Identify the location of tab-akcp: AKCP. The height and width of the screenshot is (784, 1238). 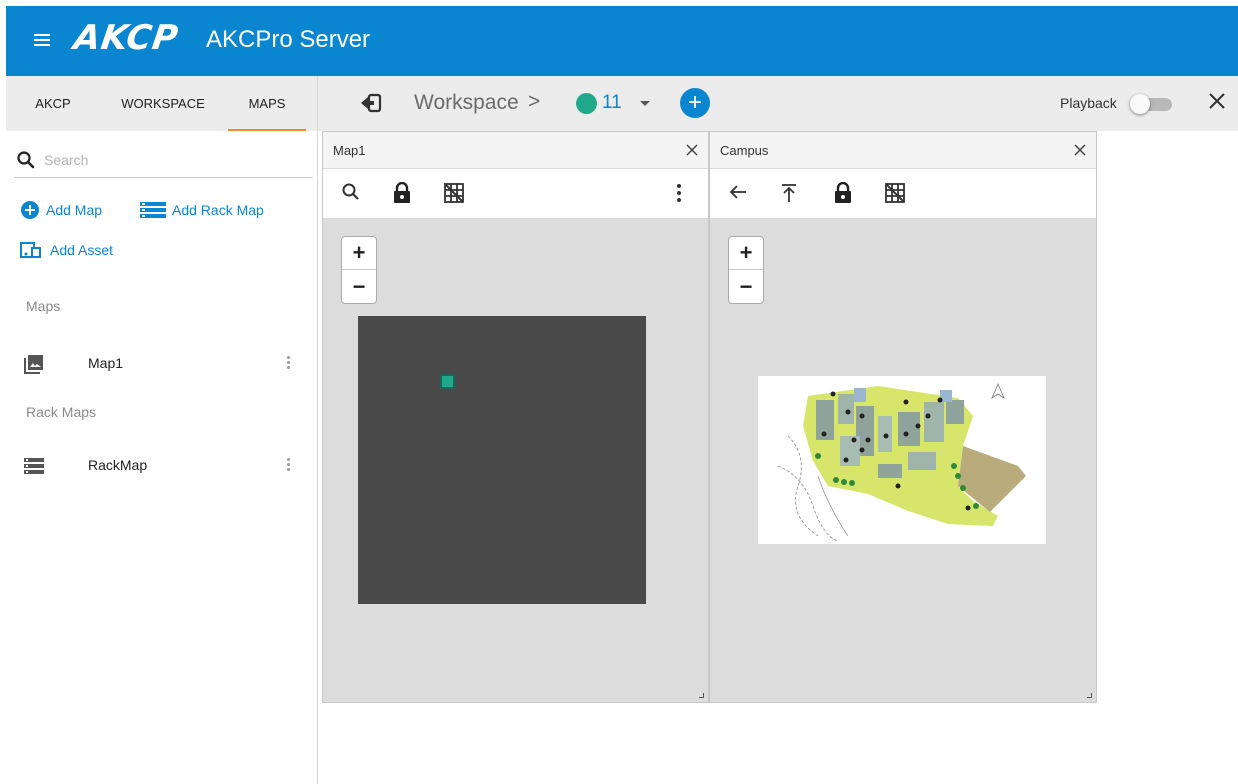
(53, 103).